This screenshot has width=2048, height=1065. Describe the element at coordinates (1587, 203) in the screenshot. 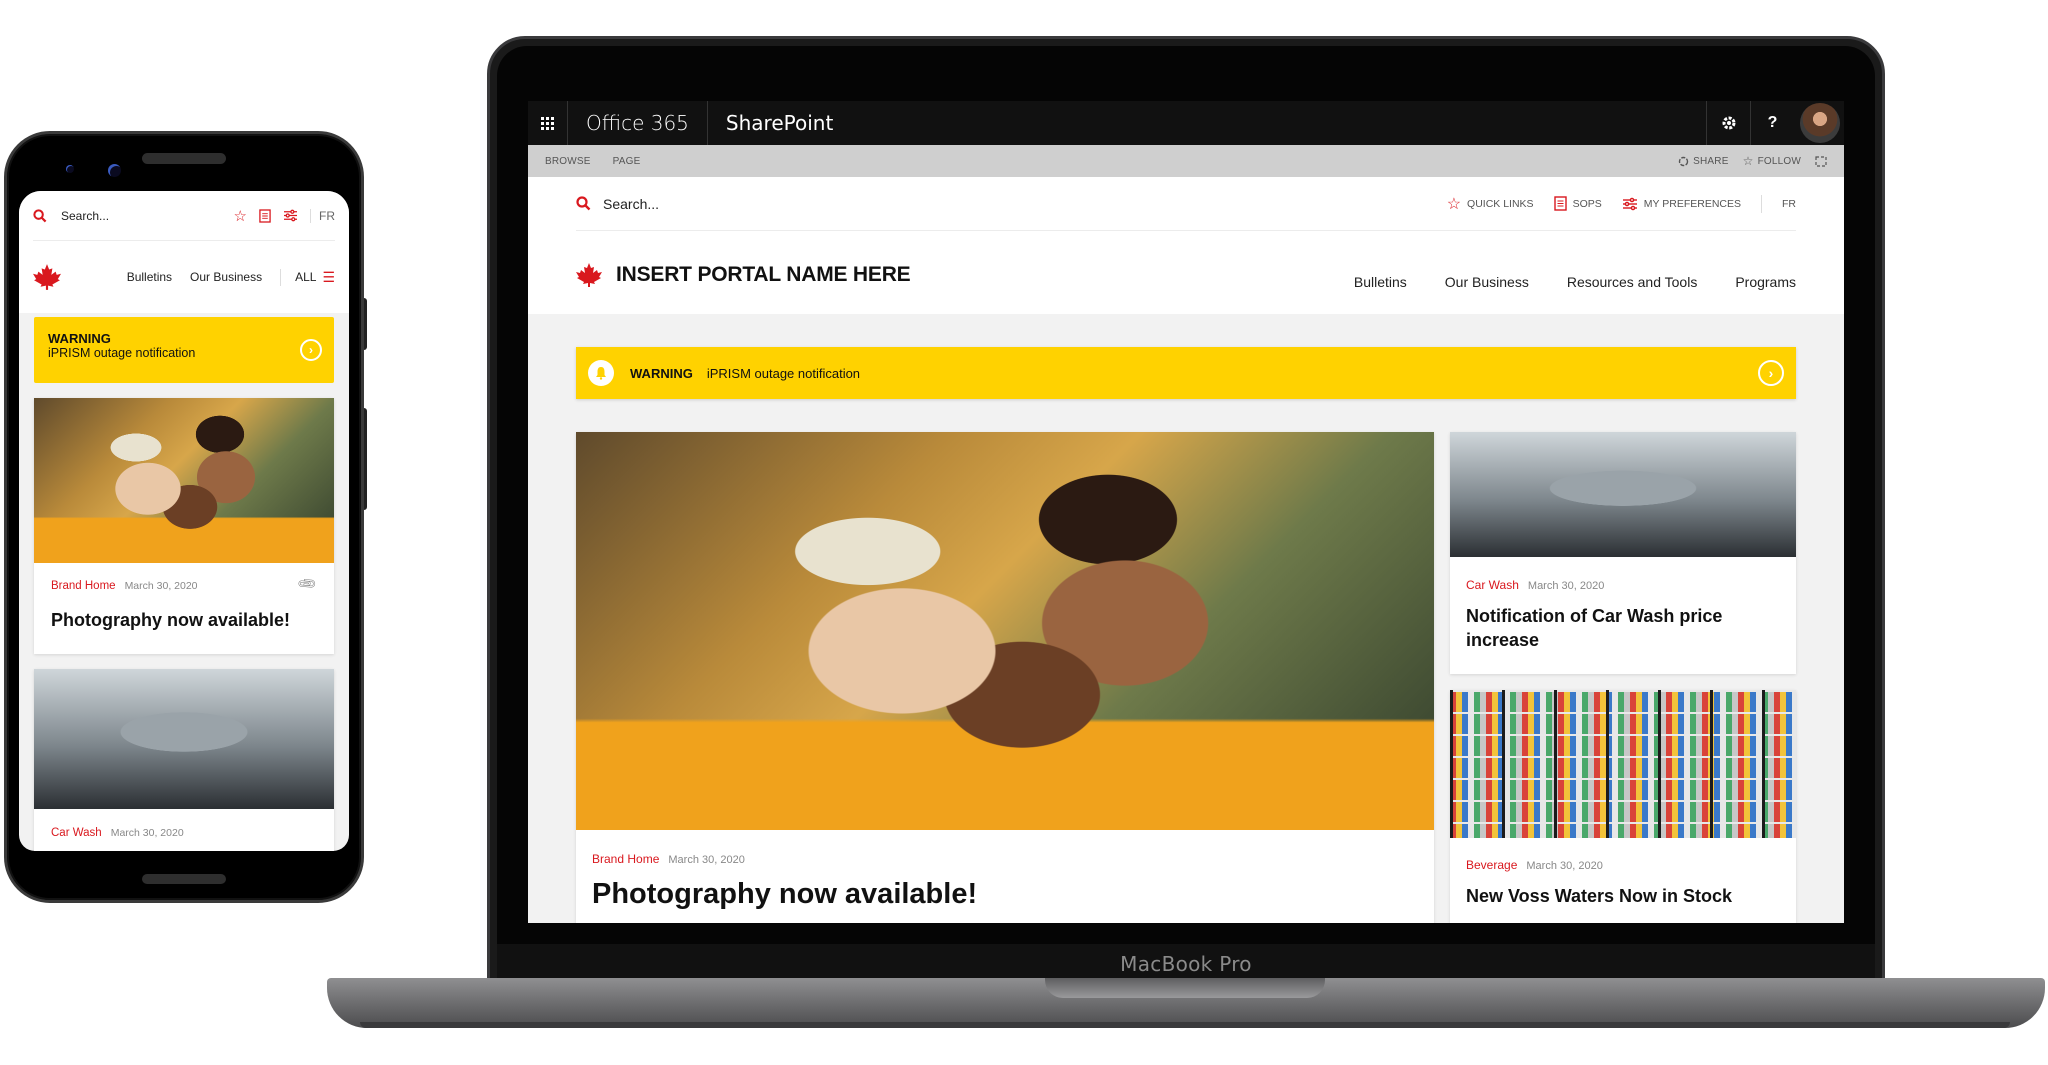

I see `sops-label: SOPS` at that location.